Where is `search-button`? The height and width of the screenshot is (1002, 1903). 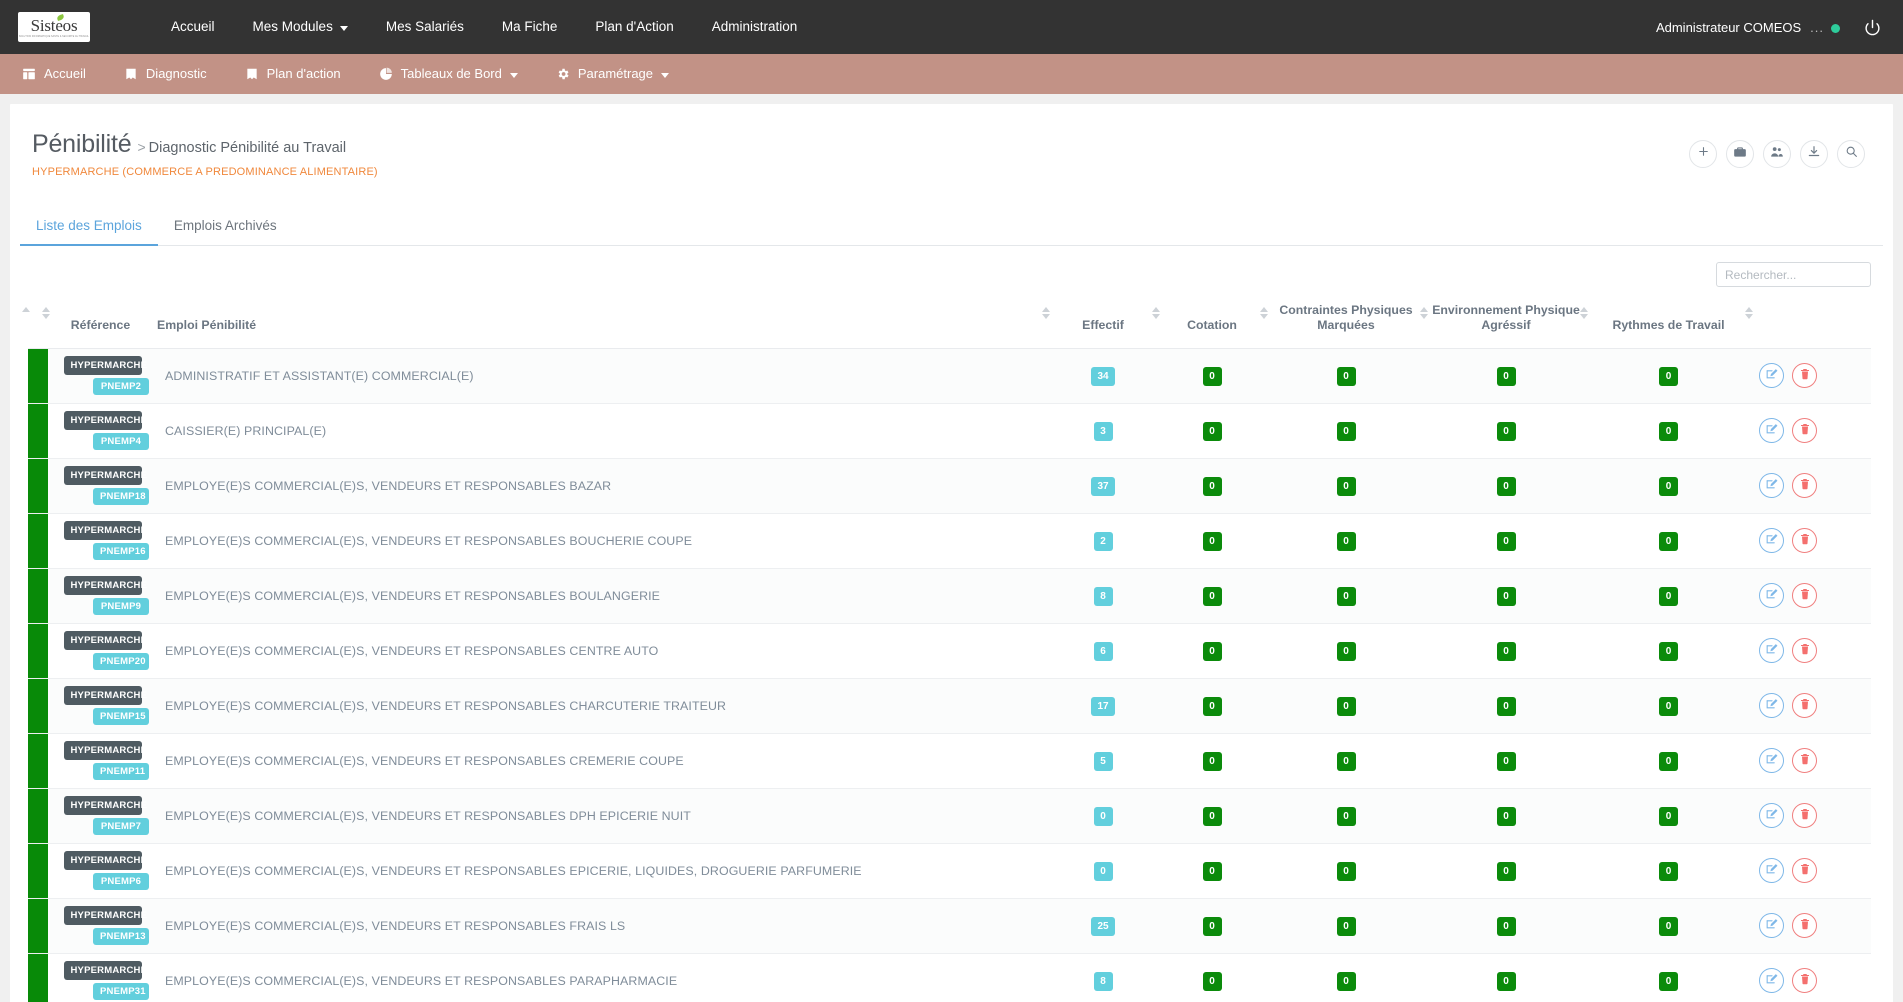
search-button is located at coordinates (1851, 154).